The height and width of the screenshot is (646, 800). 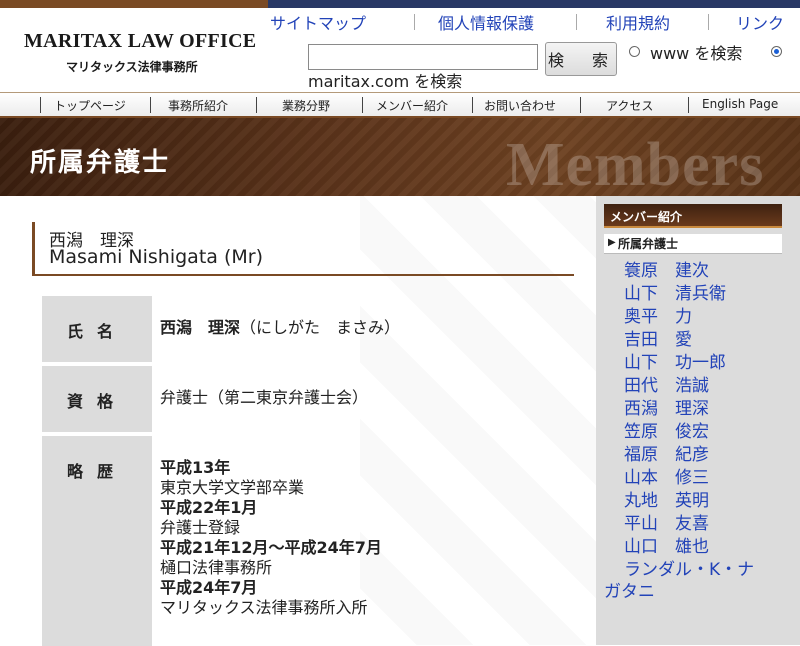 What do you see at coordinates (140, 41) in the screenshot?
I see `logo-text-en: MARITAX LAW OFFICE` at bounding box center [140, 41].